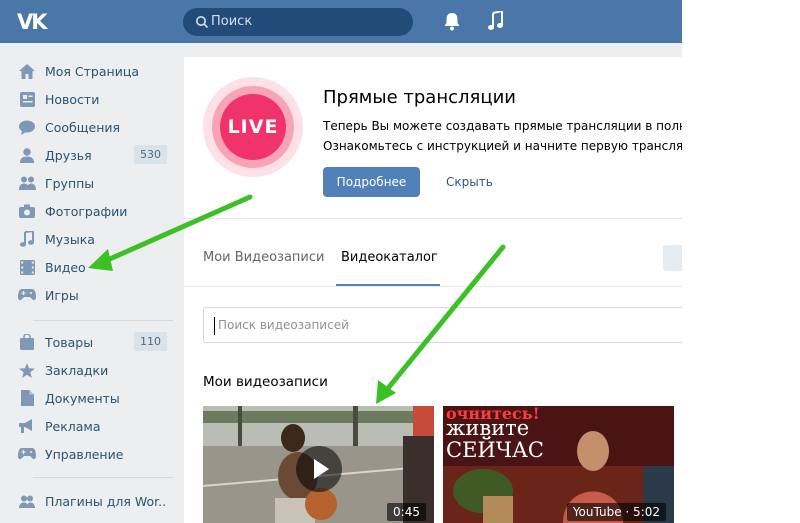  What do you see at coordinates (441, 324) in the screenshot?
I see `arrow-to-my-videos` at bounding box center [441, 324].